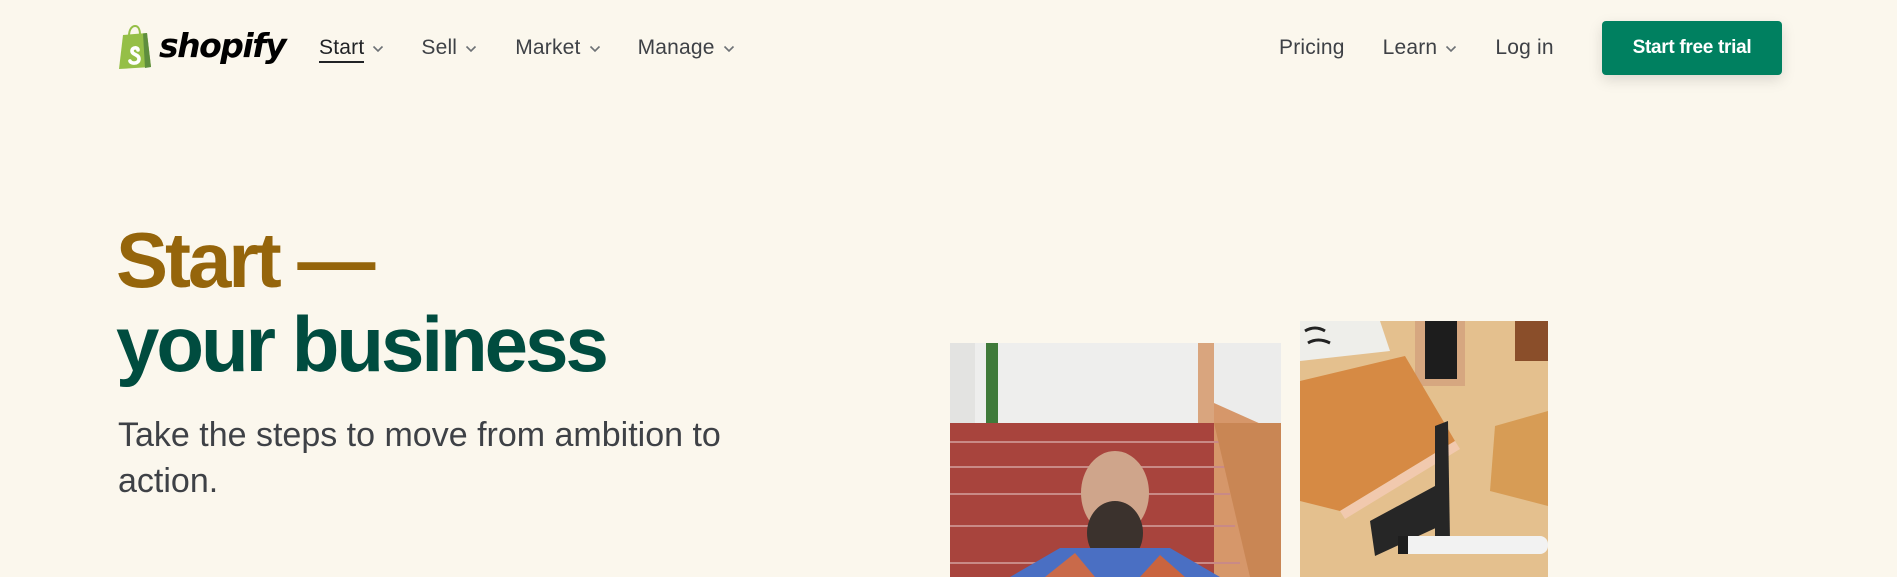 This screenshot has height=577, width=1897. I want to click on nav-item-label: Market, so click(548, 47).